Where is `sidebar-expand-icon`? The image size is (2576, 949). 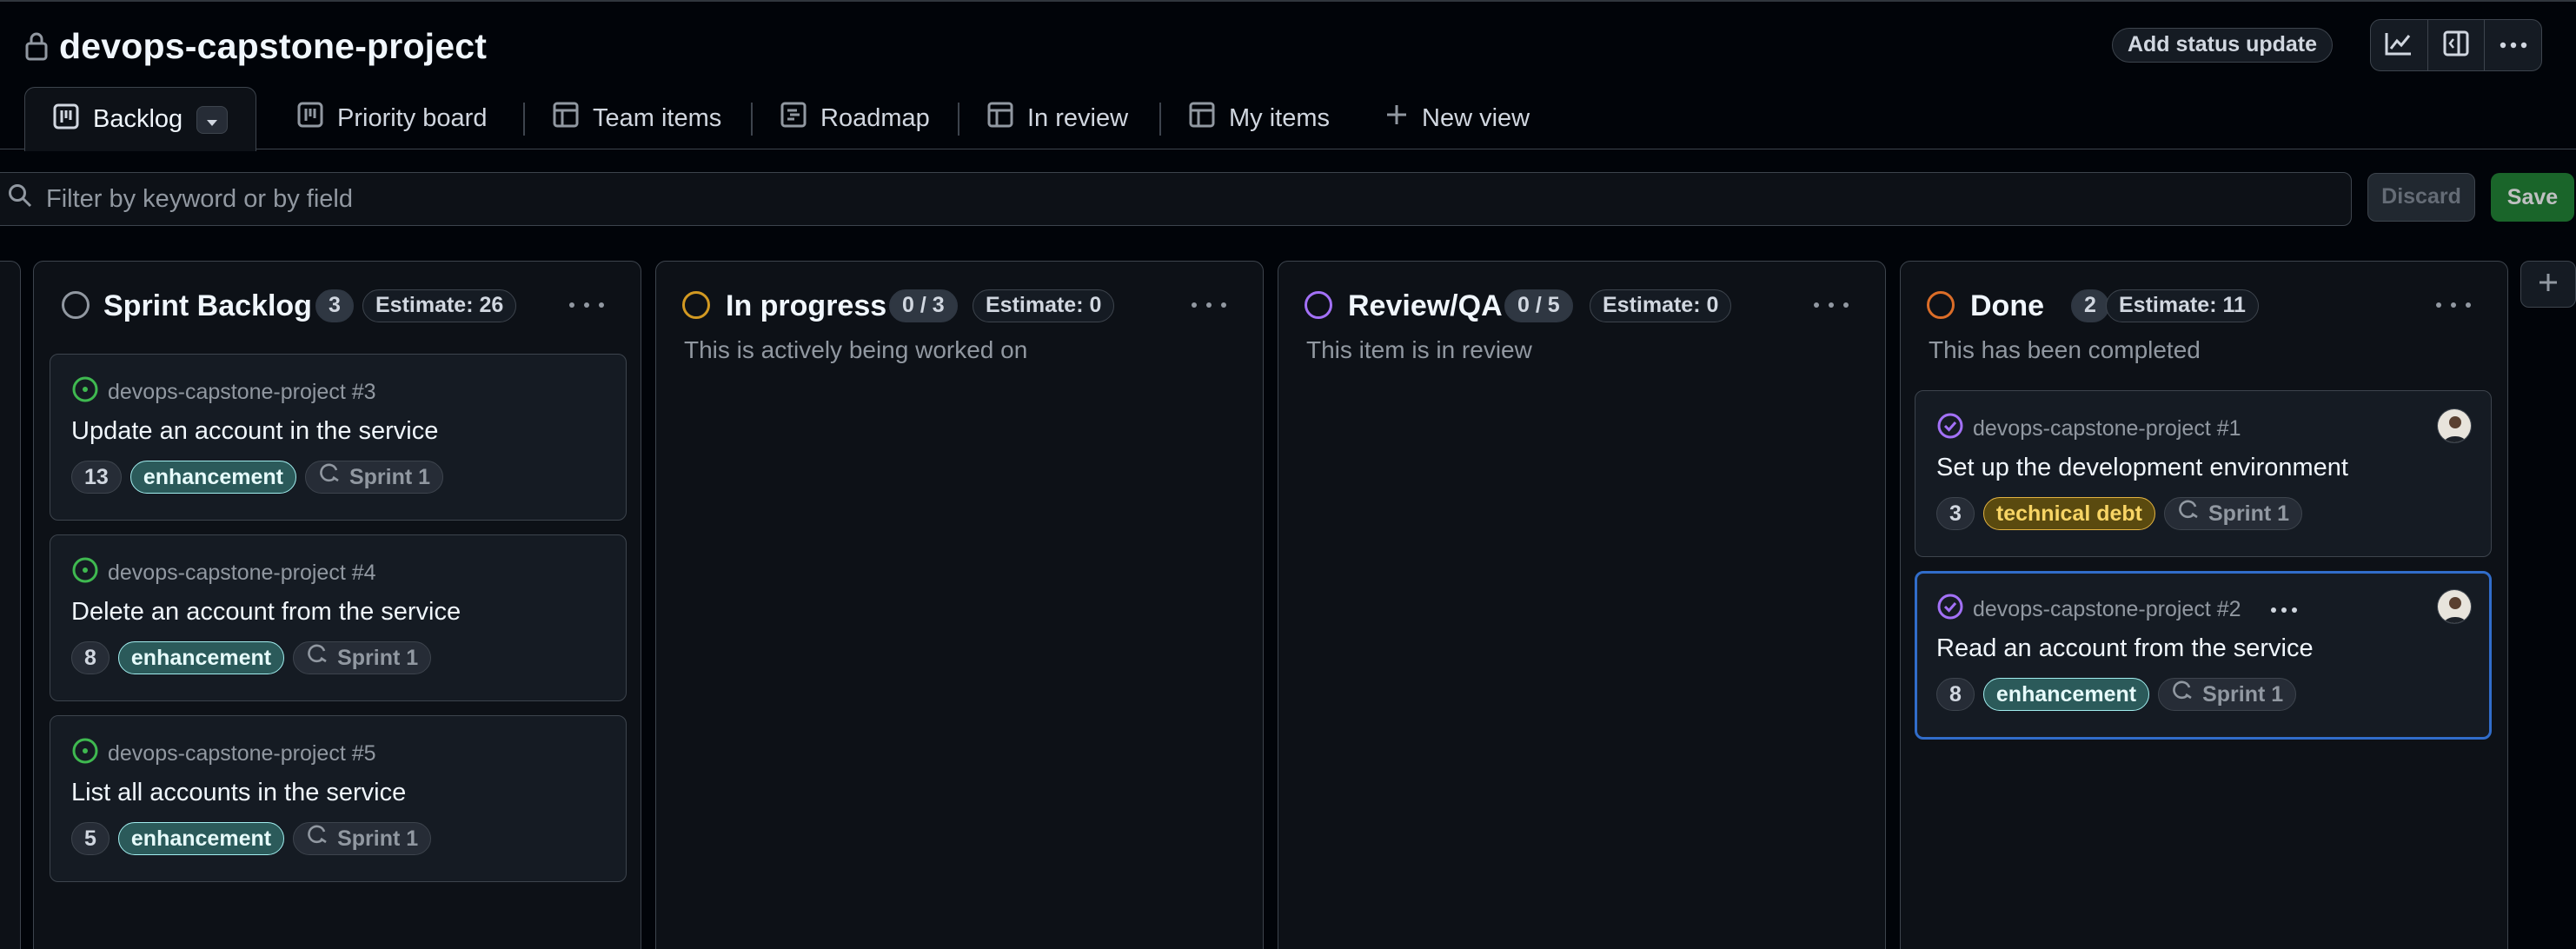 sidebar-expand-icon is located at coordinates (2456, 45).